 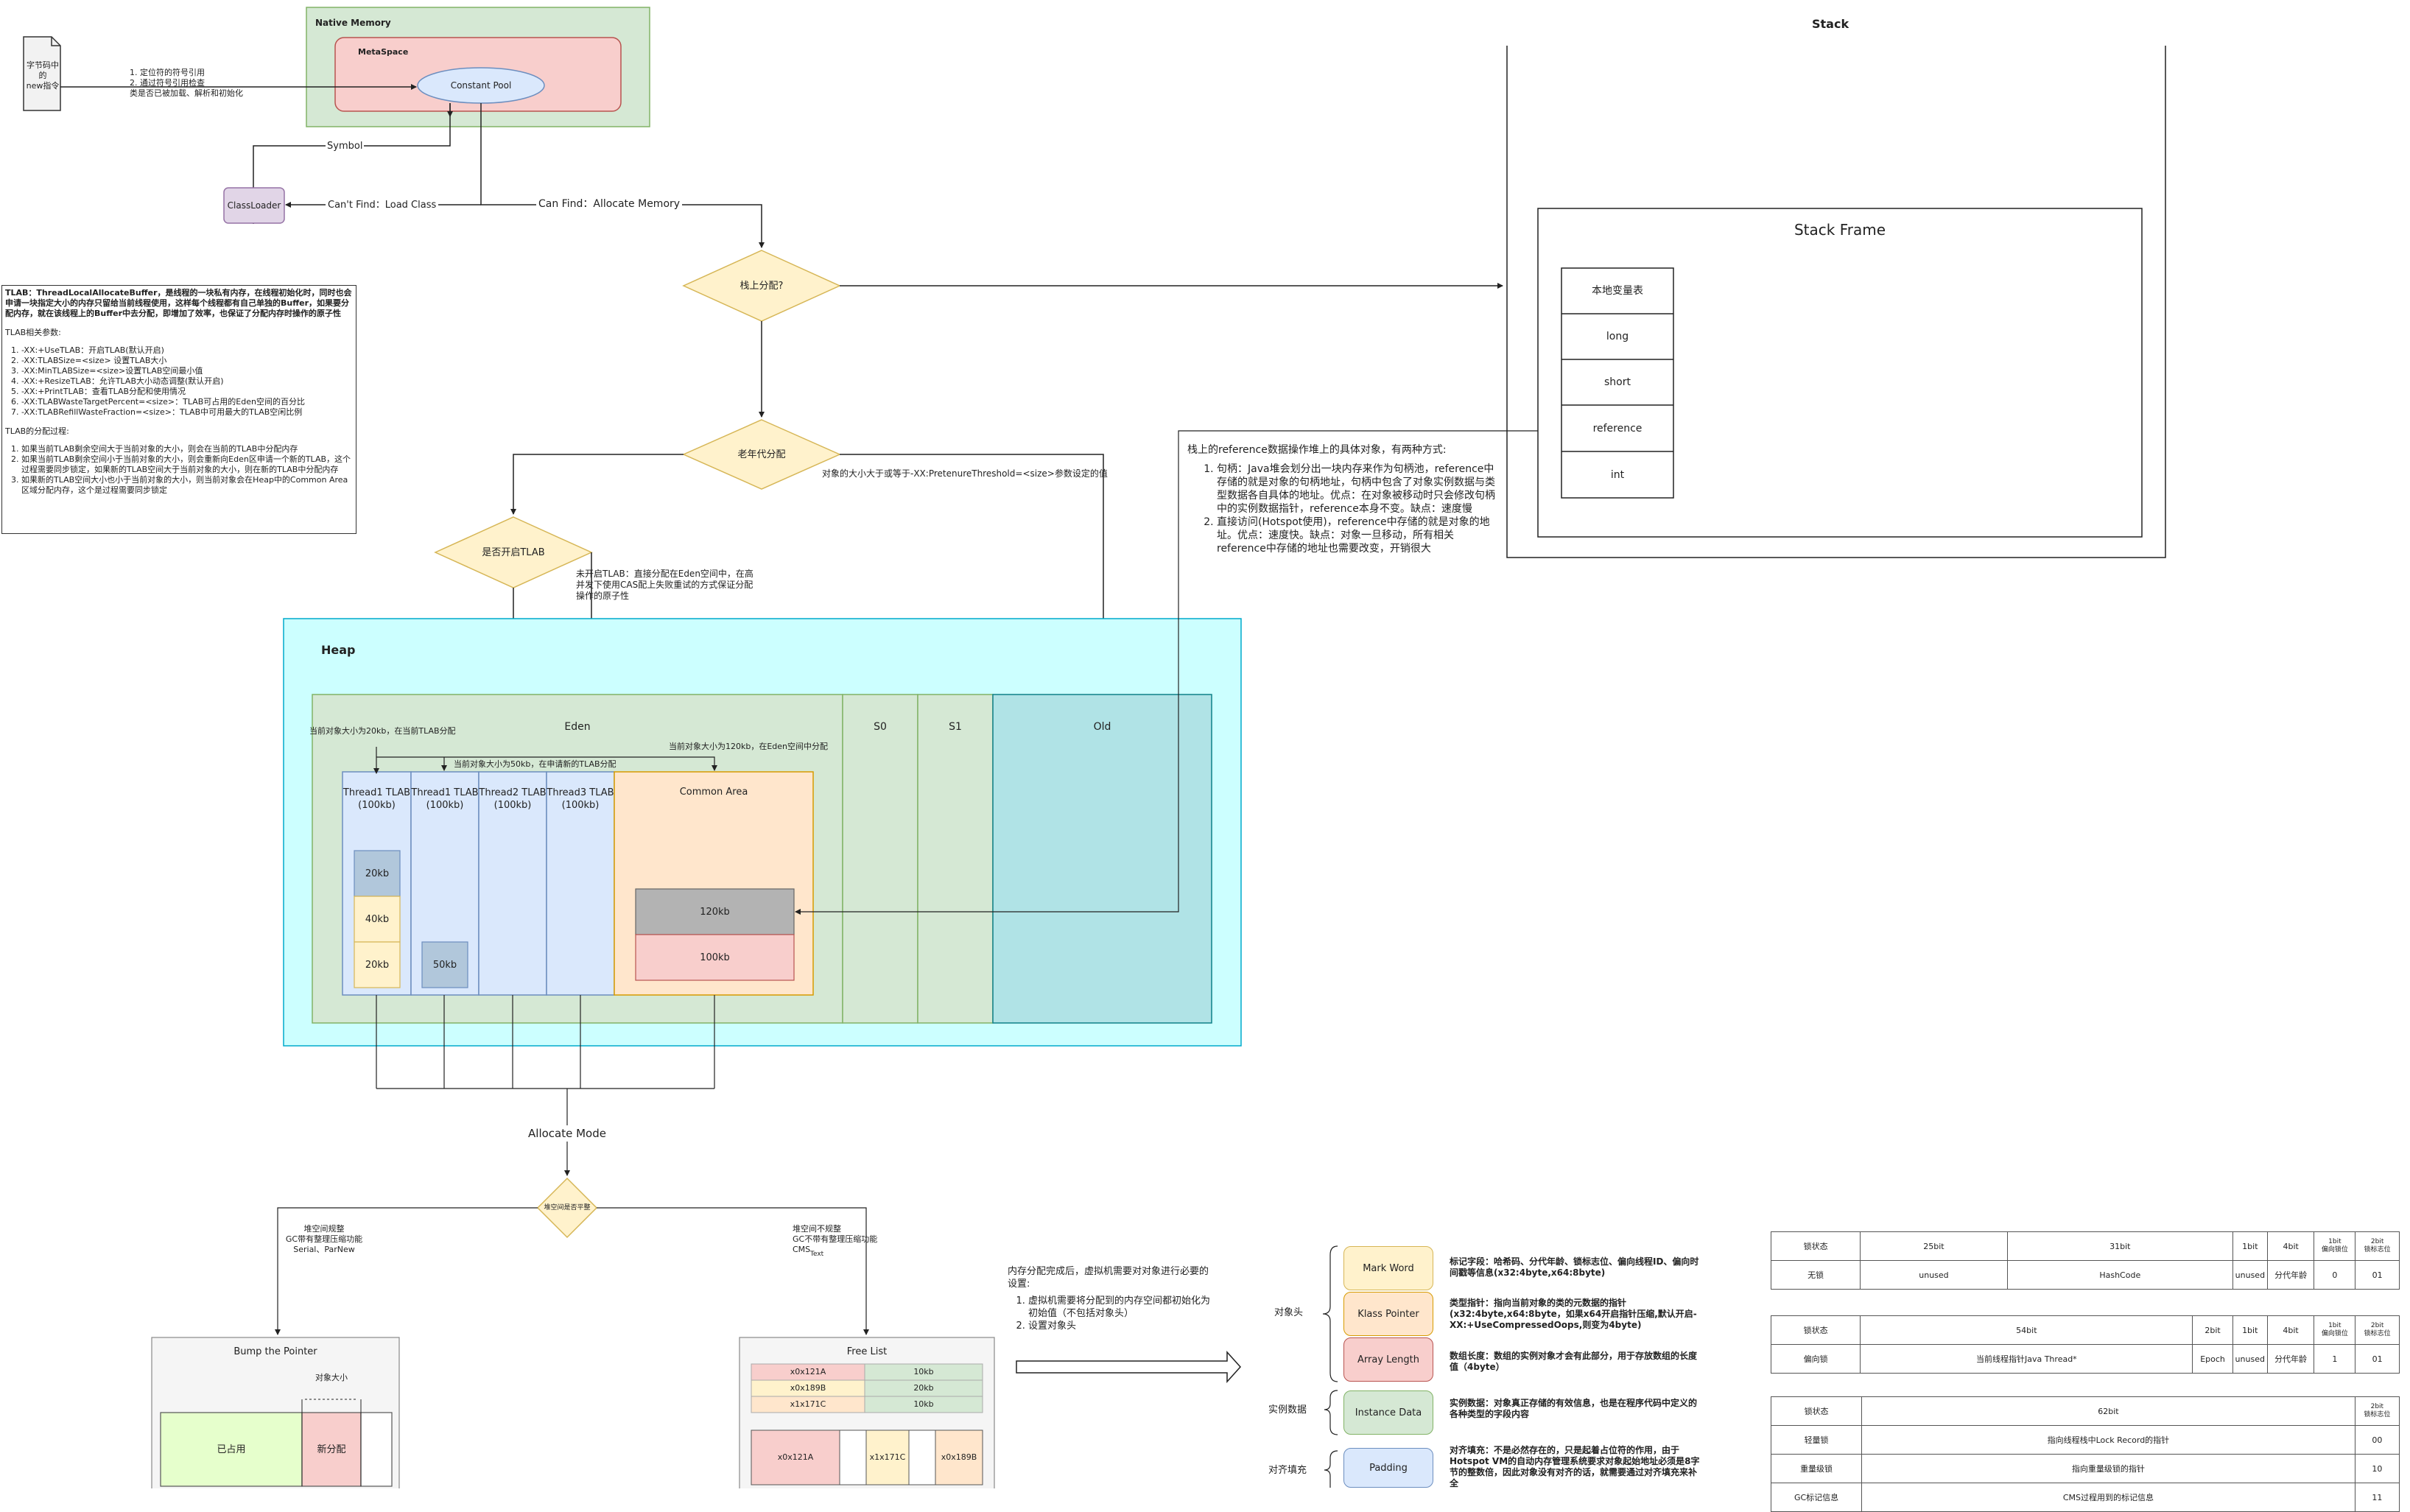 What do you see at coordinates (2119, 1275) in the screenshot?
I see `table-cell: HashCode` at bounding box center [2119, 1275].